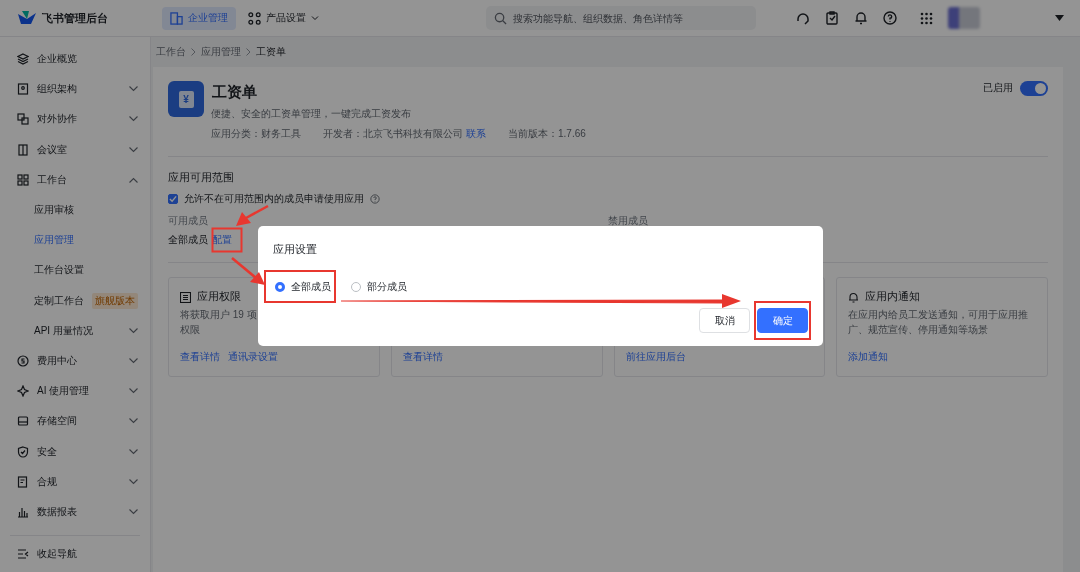 This screenshot has height=572, width=1080. I want to click on app-icon: ¥, so click(186, 99).